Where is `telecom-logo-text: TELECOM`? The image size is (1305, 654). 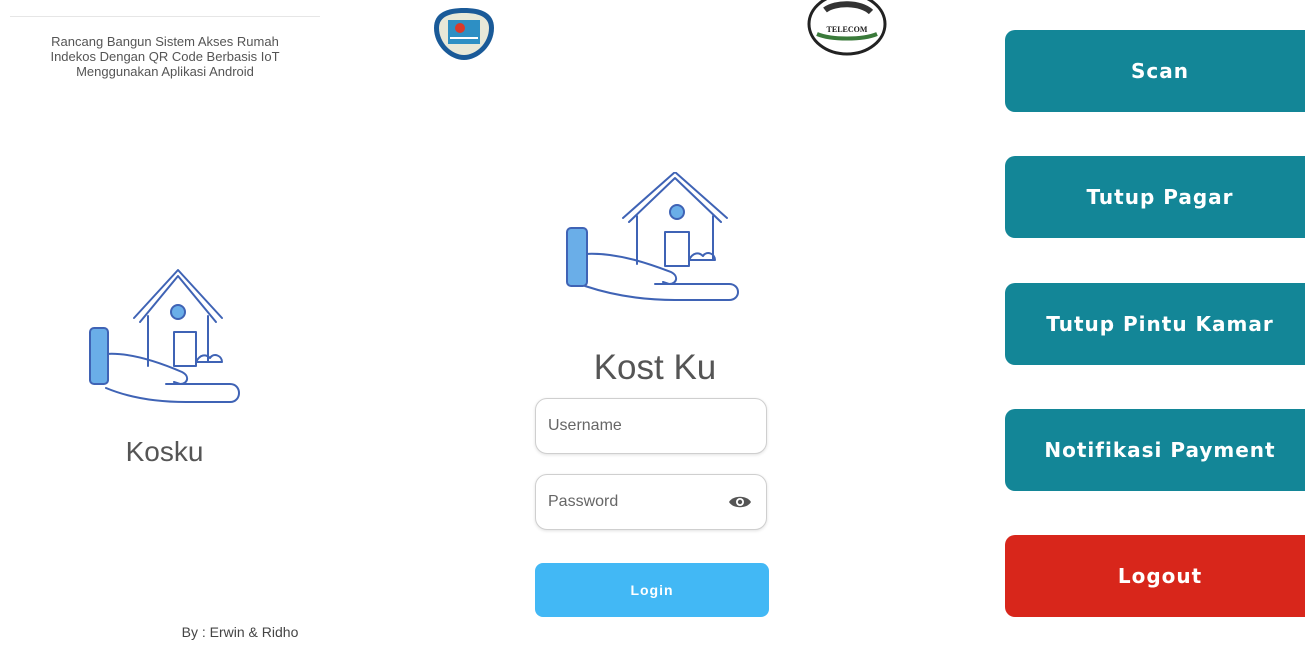 telecom-logo-text: TELECOM is located at coordinates (847, 29).